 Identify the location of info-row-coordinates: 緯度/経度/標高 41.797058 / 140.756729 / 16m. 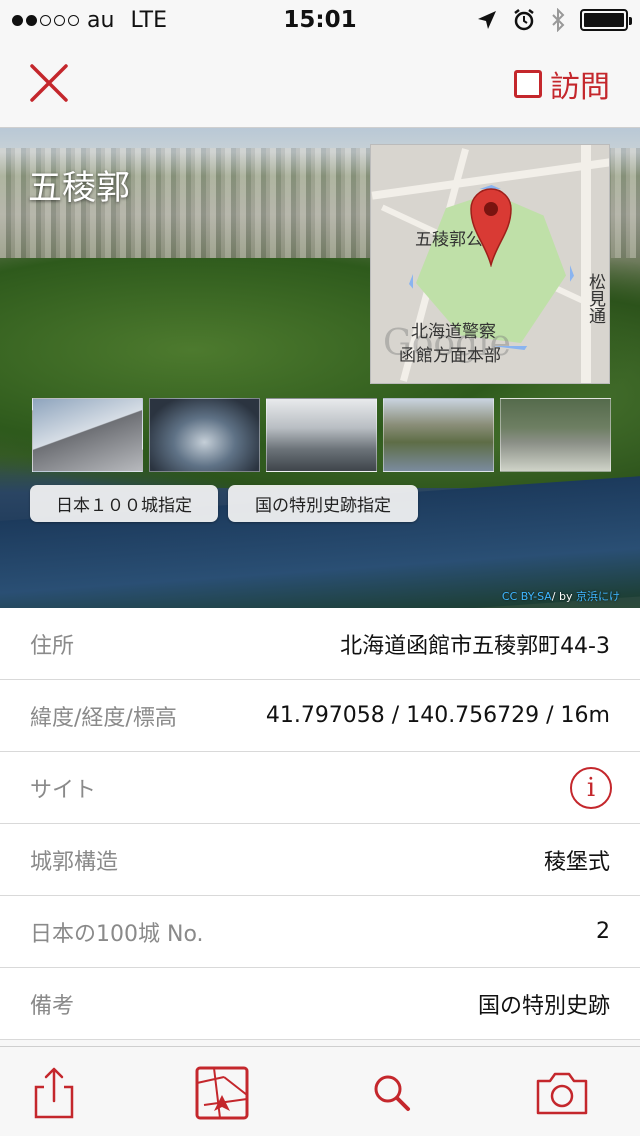
(320, 716).